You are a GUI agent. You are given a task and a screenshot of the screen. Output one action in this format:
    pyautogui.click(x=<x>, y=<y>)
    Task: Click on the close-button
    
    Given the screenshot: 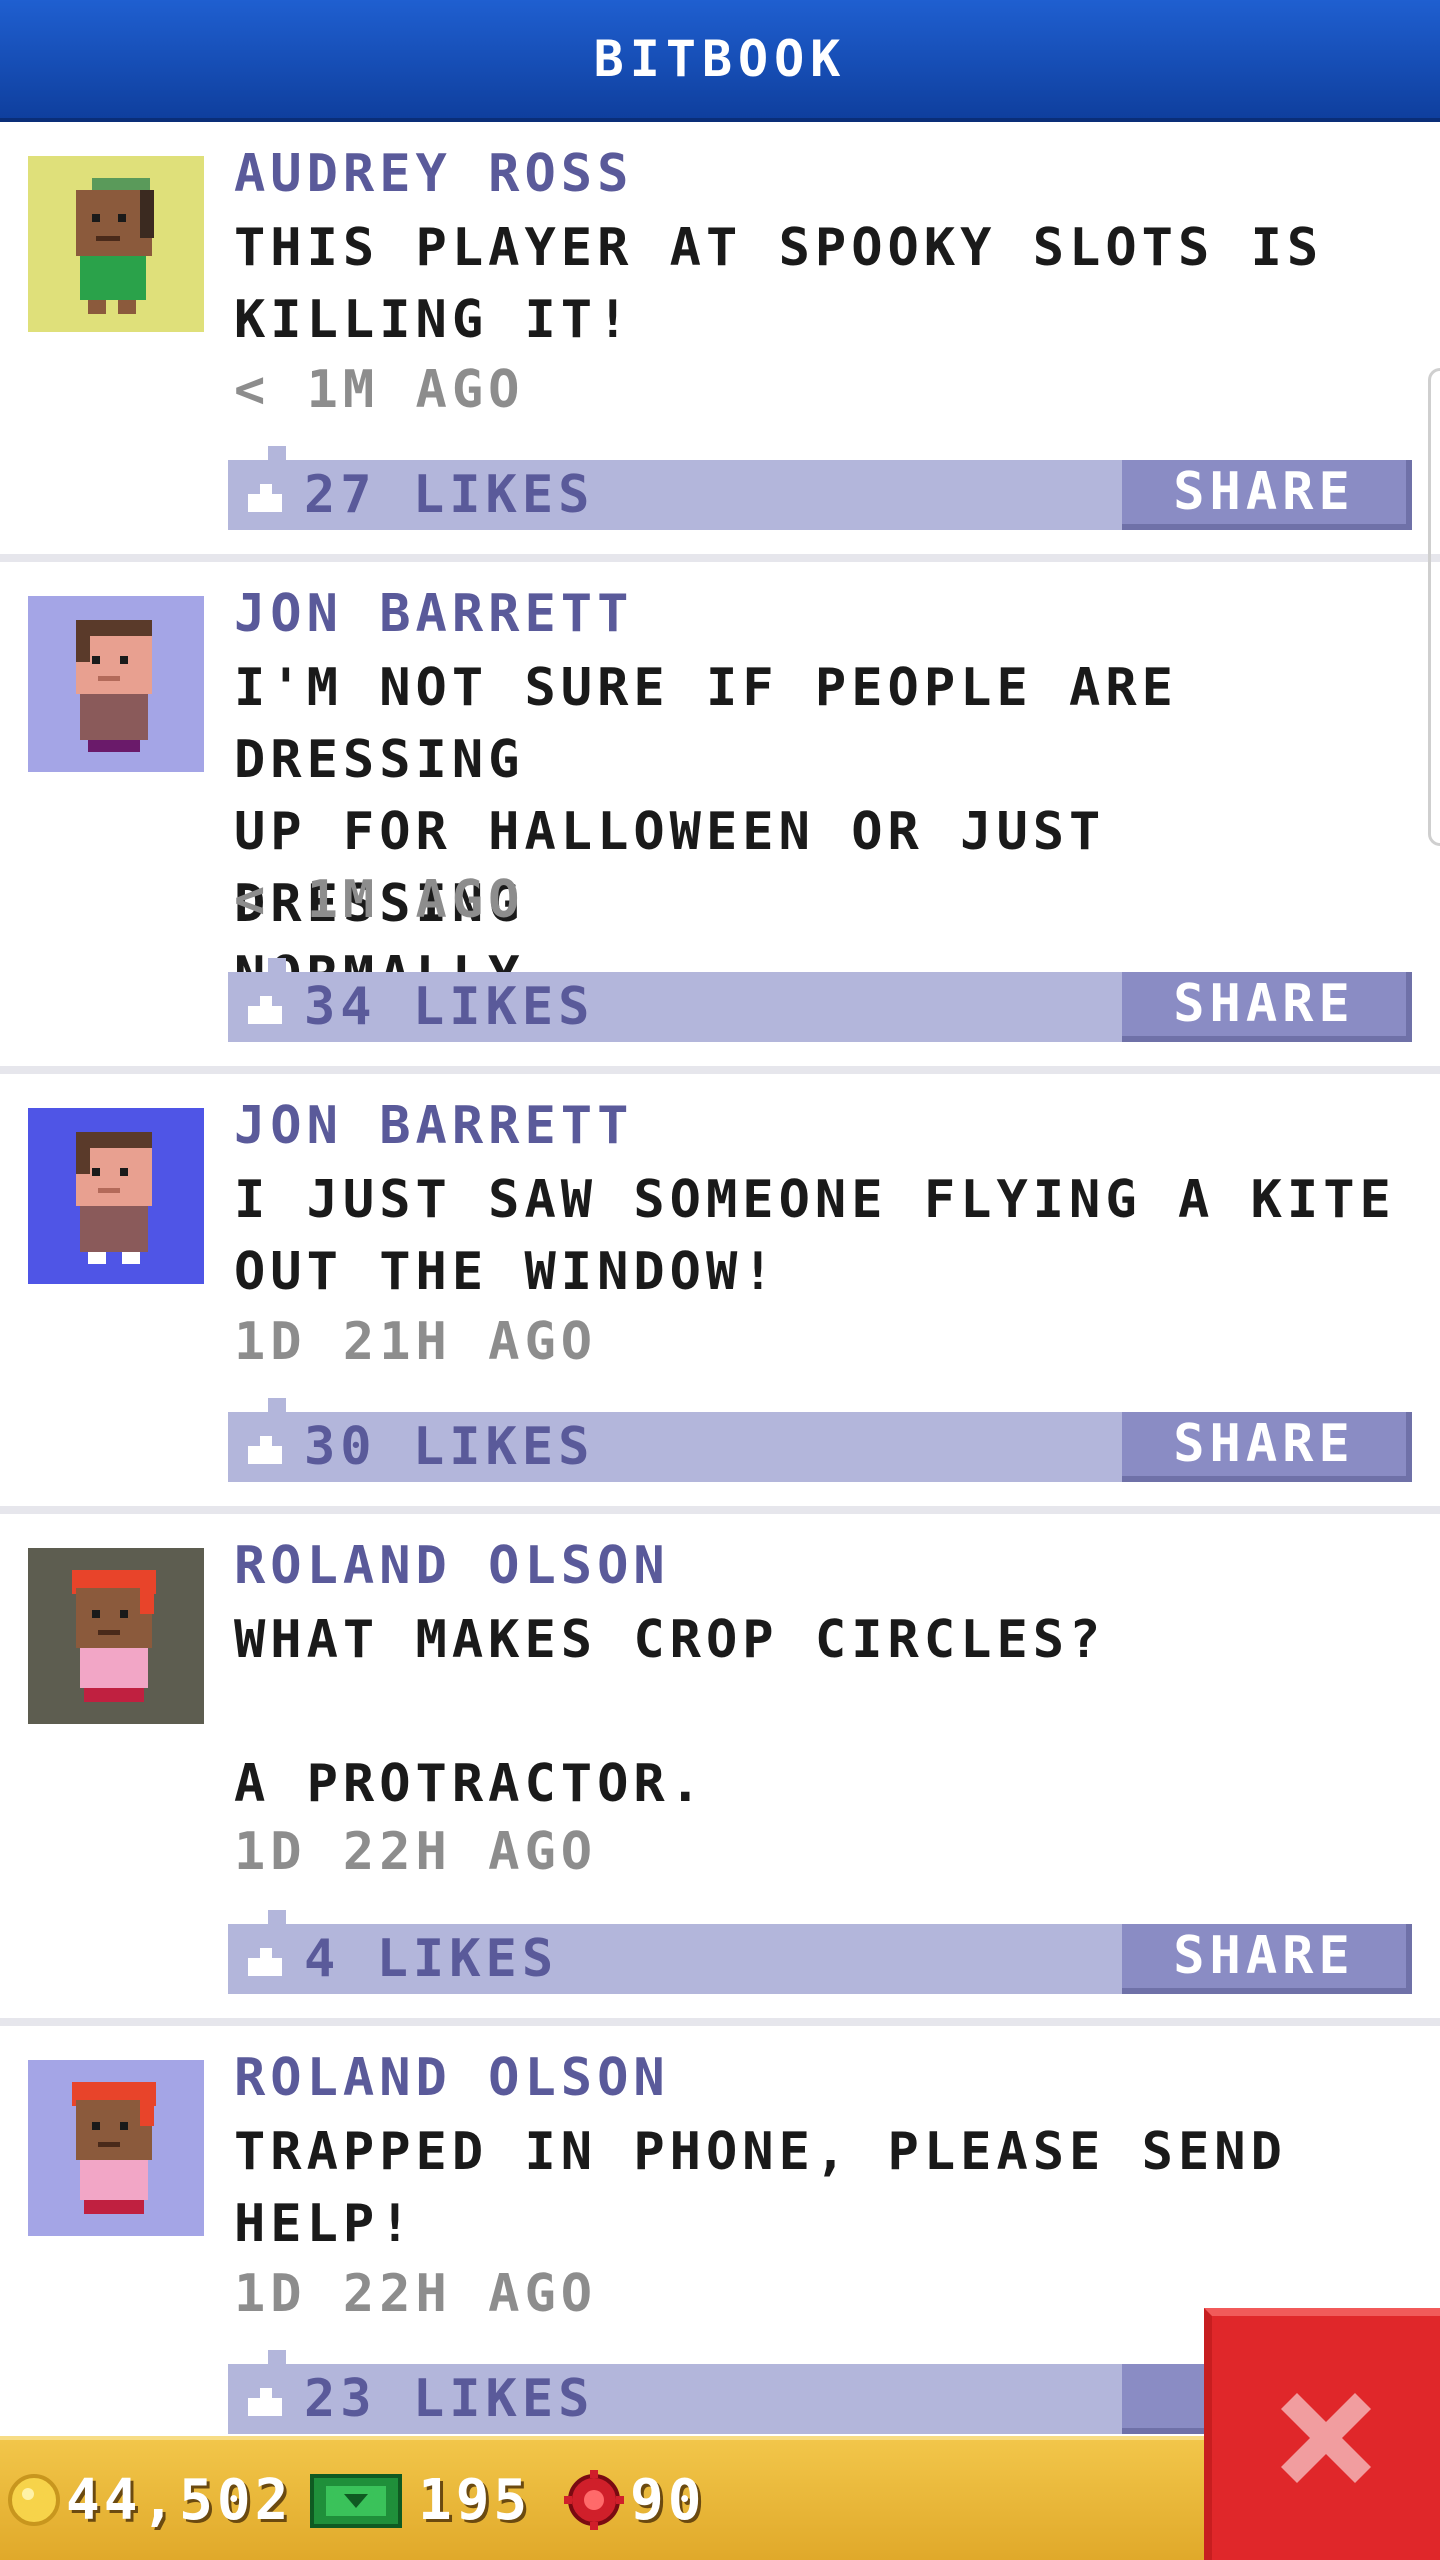 What is the action you would take?
    pyautogui.click(x=1322, y=2434)
    